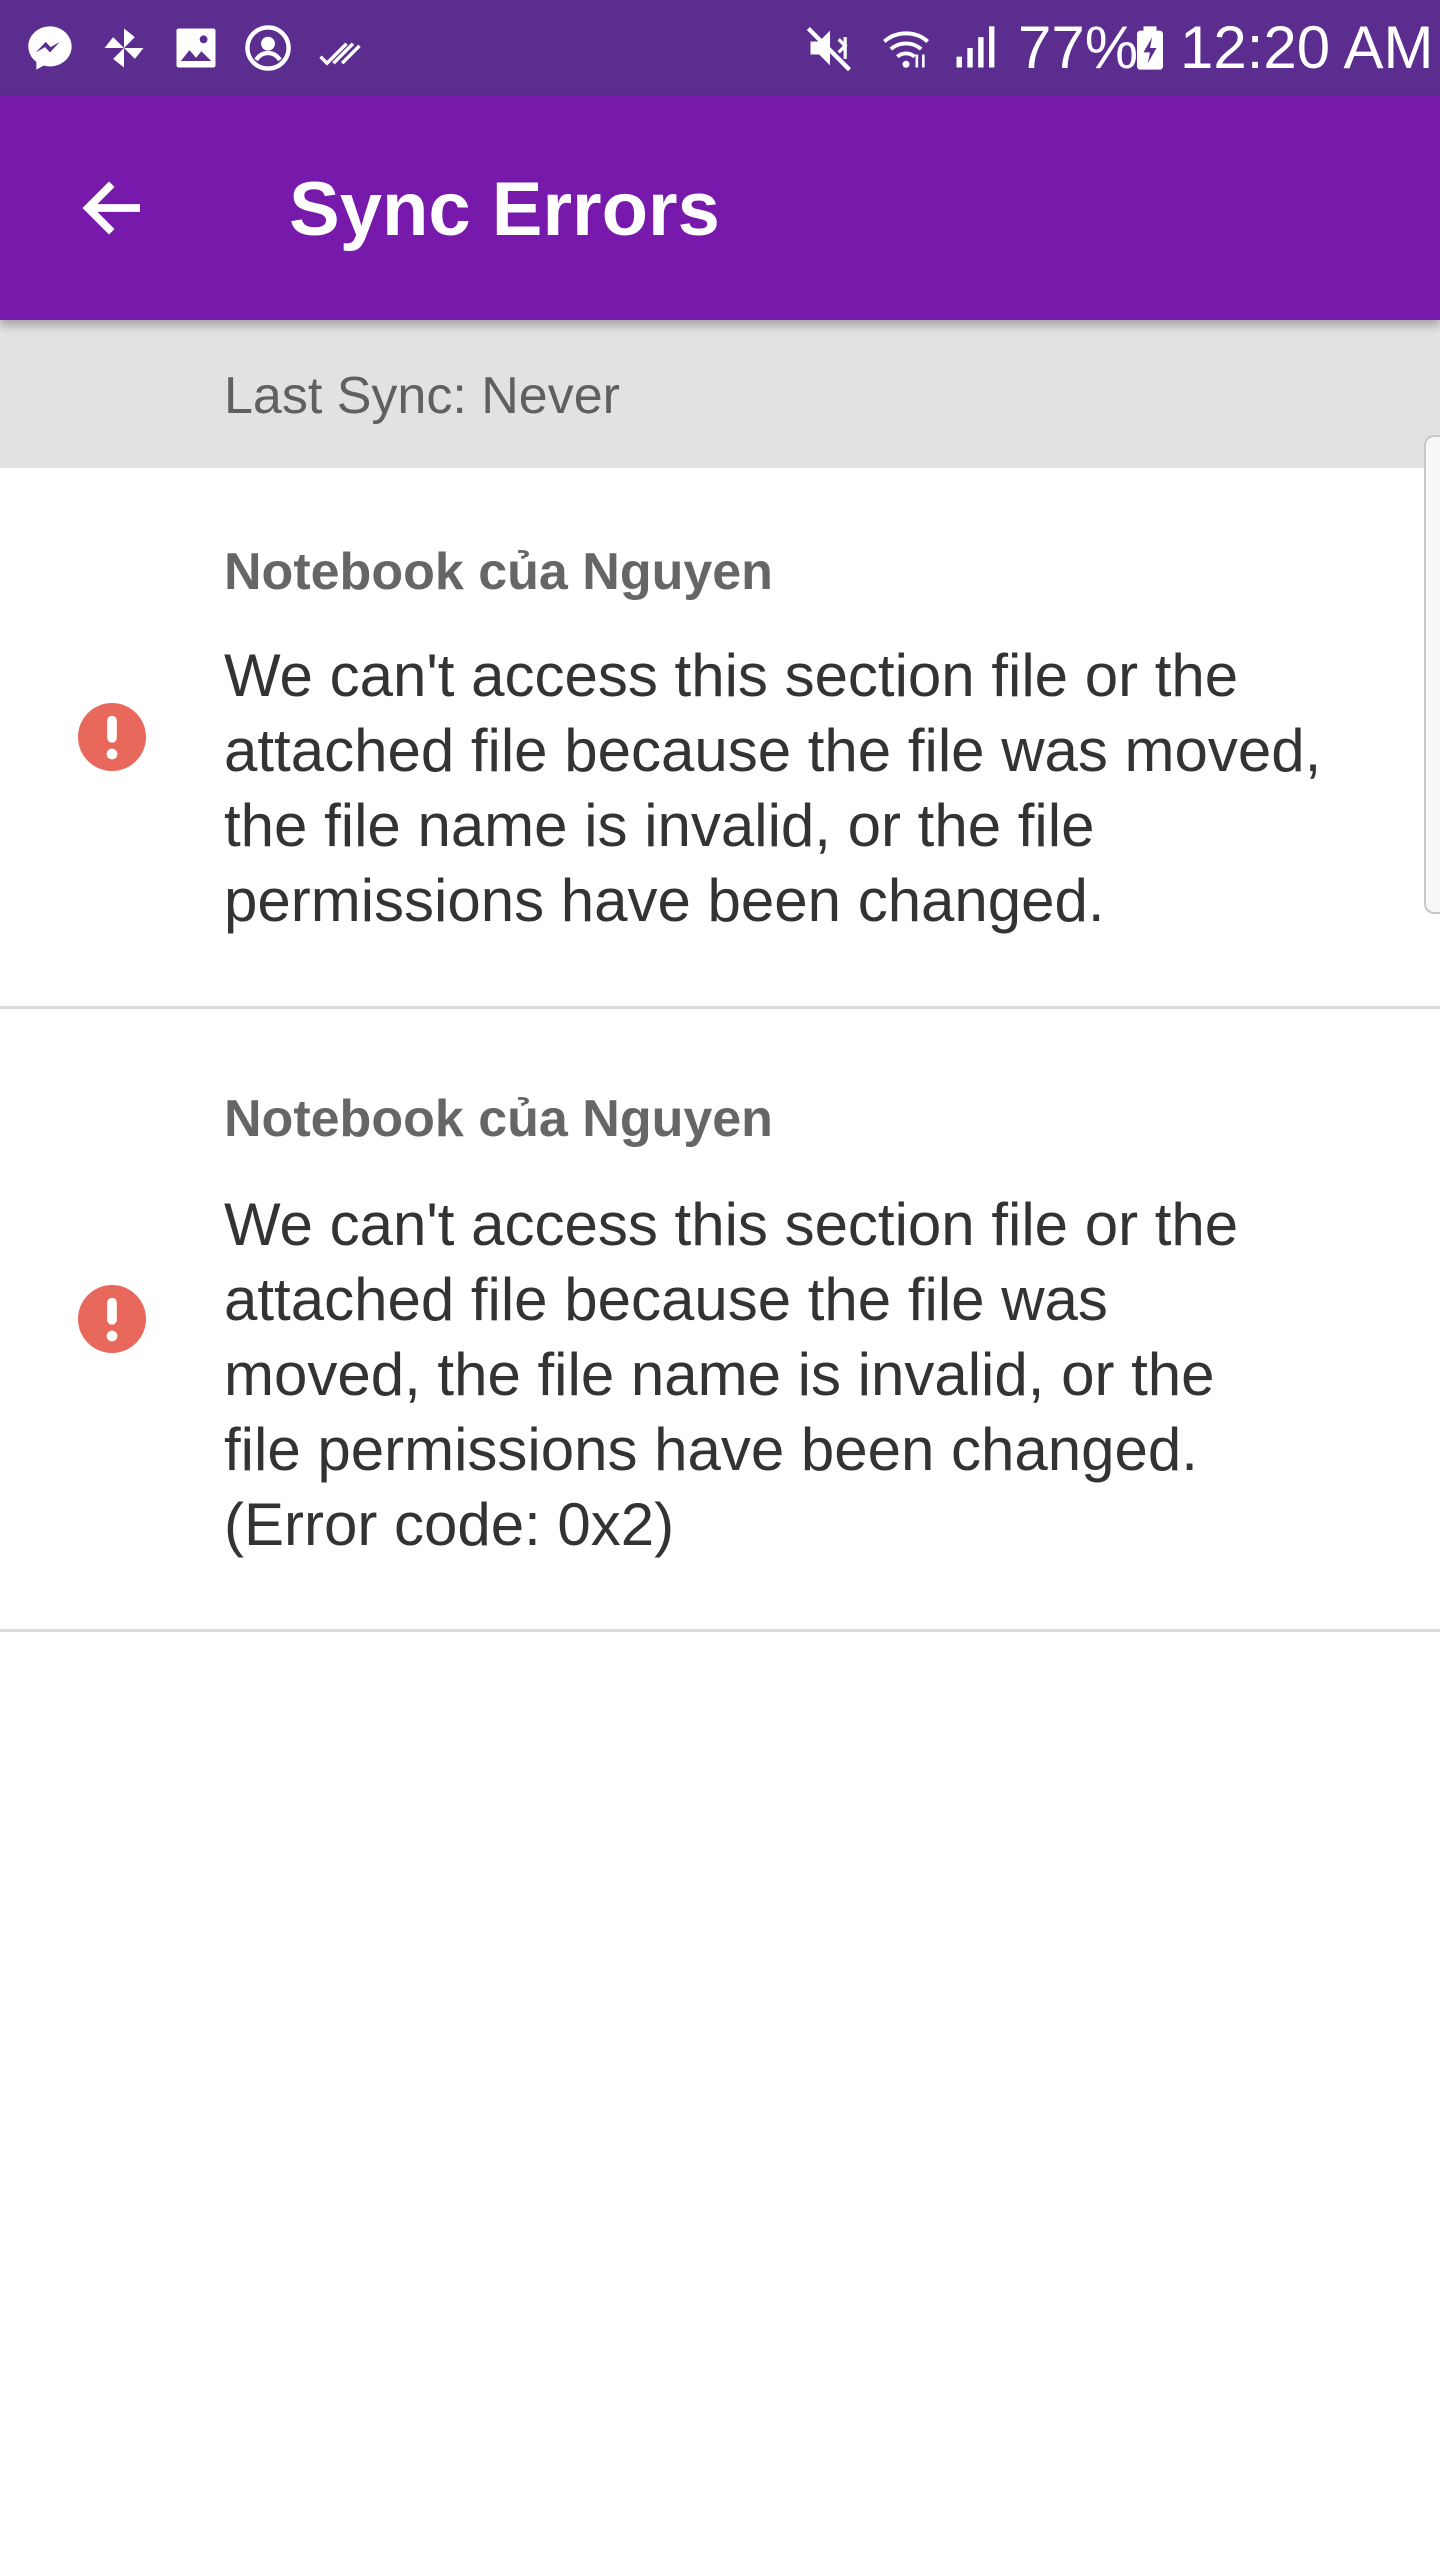  What do you see at coordinates (1432, 674) in the screenshot?
I see `scrollbar` at bounding box center [1432, 674].